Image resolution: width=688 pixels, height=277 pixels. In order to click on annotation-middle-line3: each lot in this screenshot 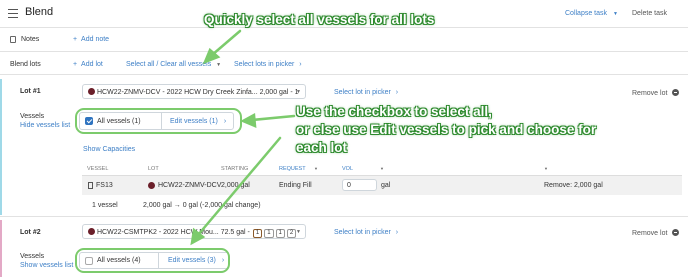, I will do `click(322, 147)`.